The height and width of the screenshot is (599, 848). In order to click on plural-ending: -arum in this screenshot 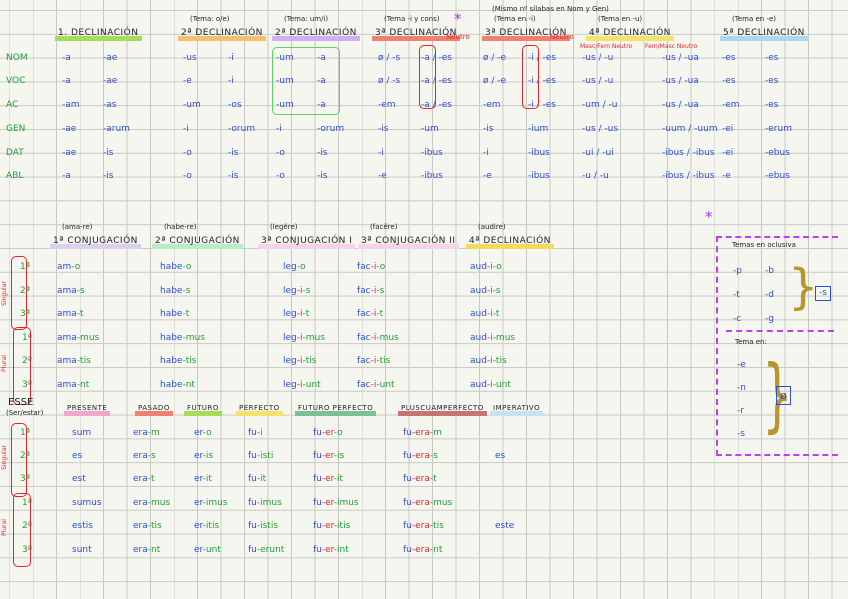, I will do `click(116, 129)`.